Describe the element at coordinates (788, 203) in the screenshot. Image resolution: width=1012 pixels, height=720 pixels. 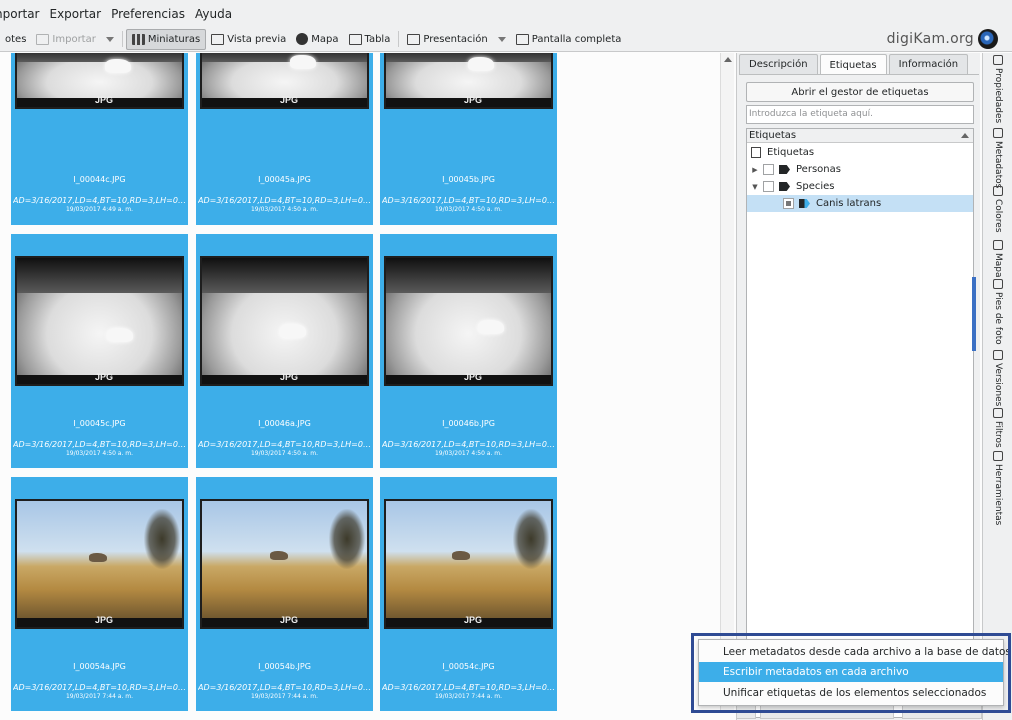
I see `canis-latrans-checkbox` at that location.